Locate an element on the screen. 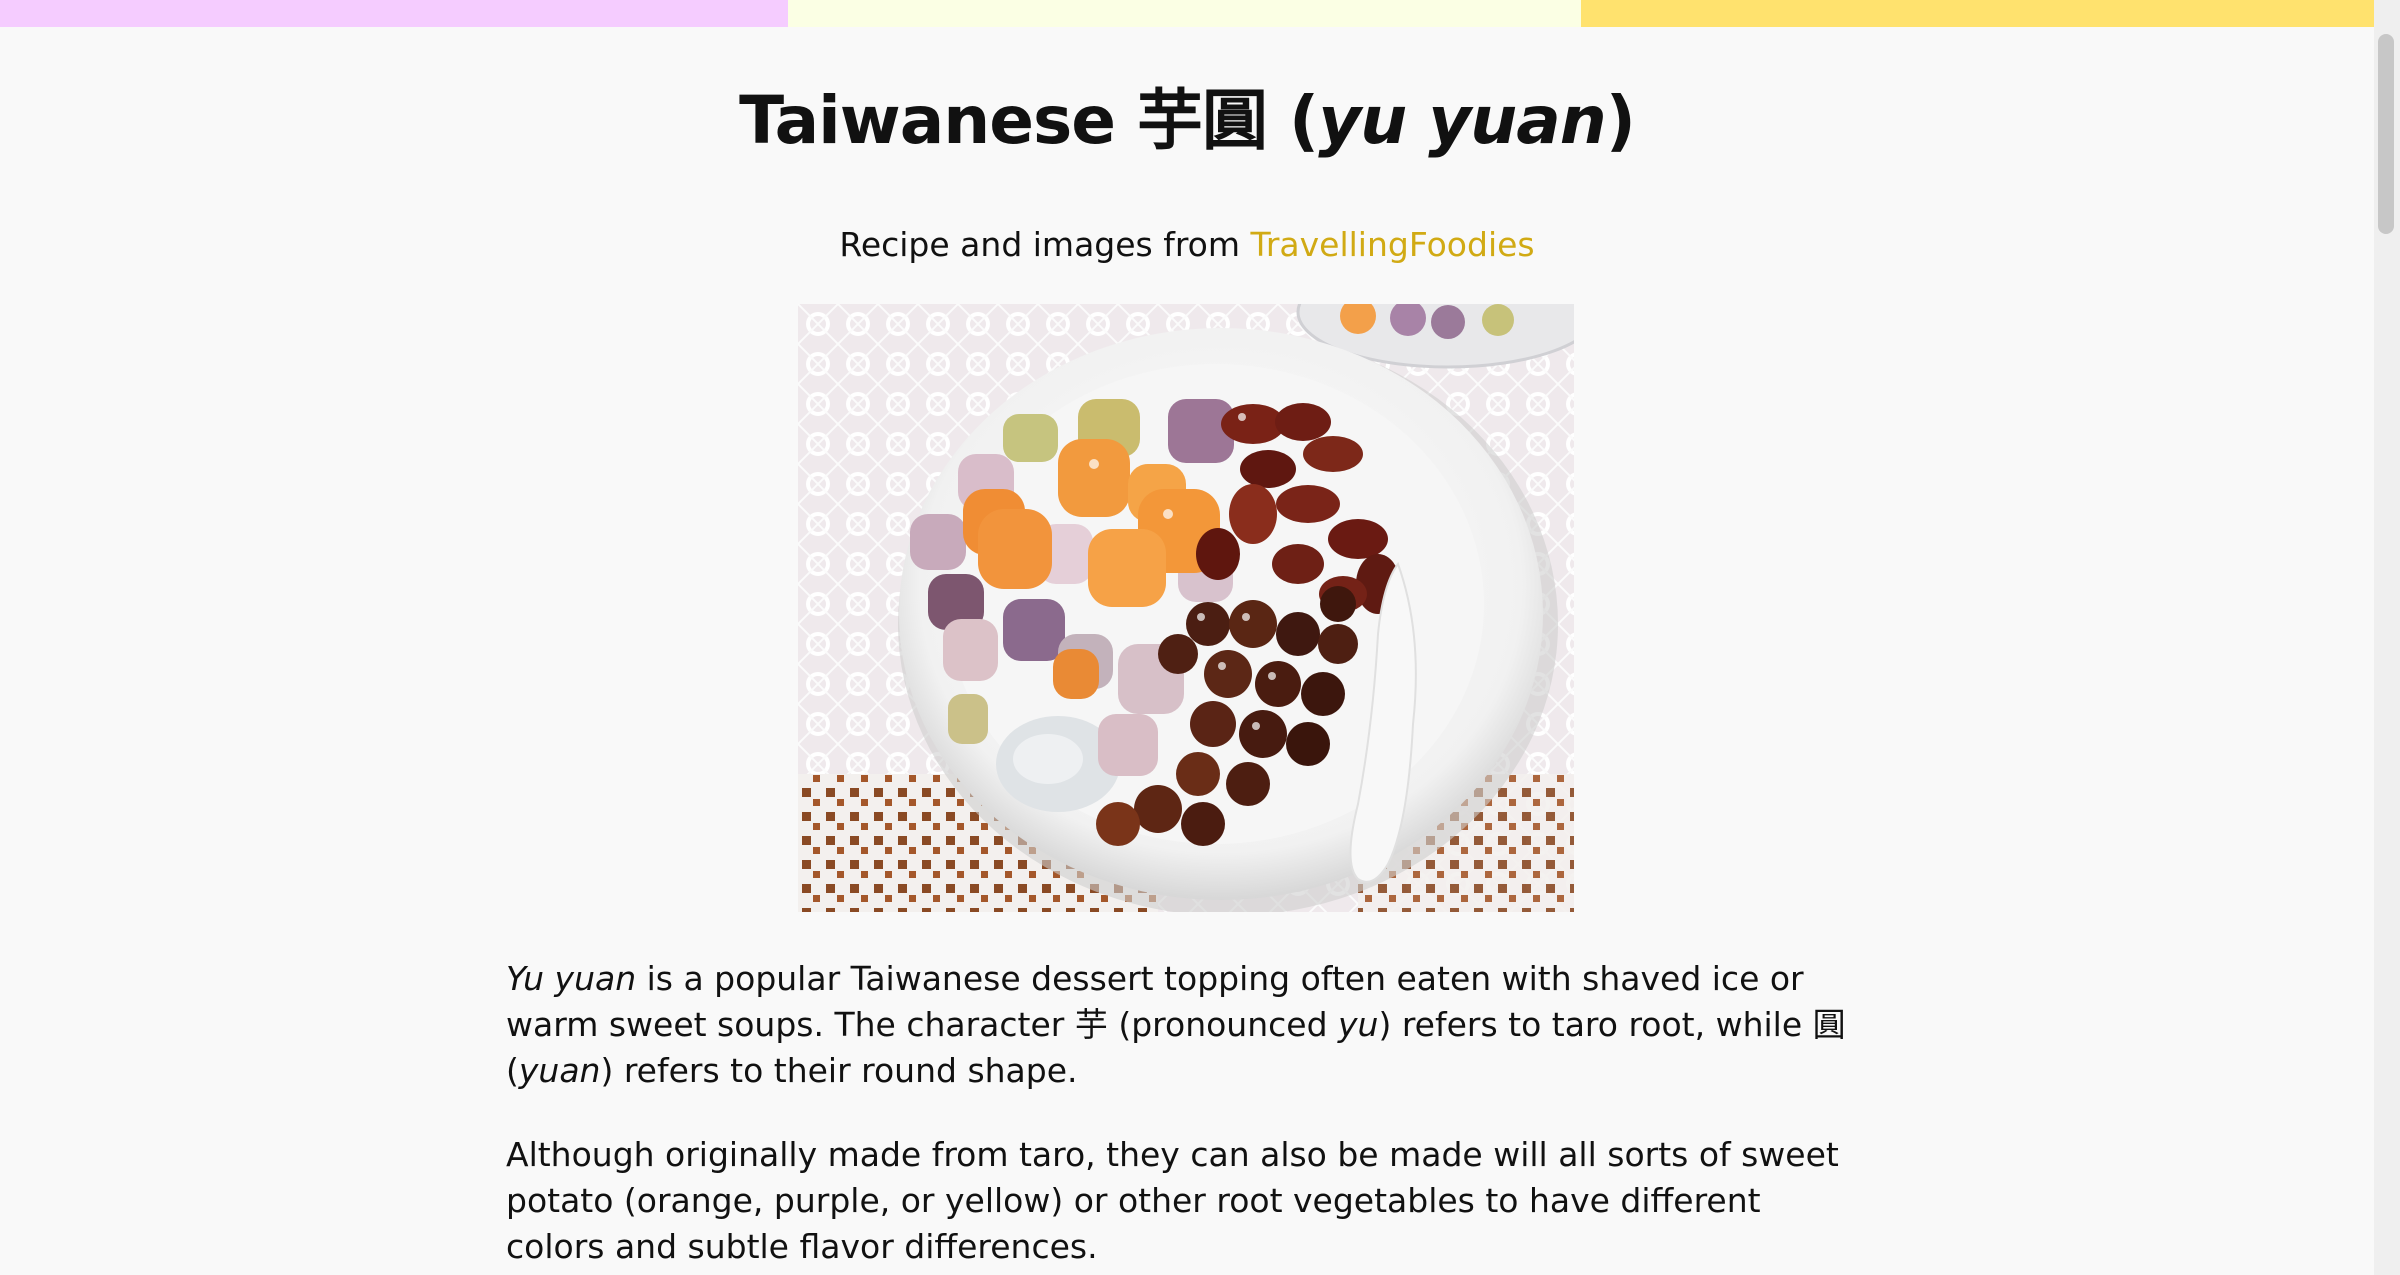 This screenshot has height=1275, width=2400. stripe-segment-pink is located at coordinates (394, 13).